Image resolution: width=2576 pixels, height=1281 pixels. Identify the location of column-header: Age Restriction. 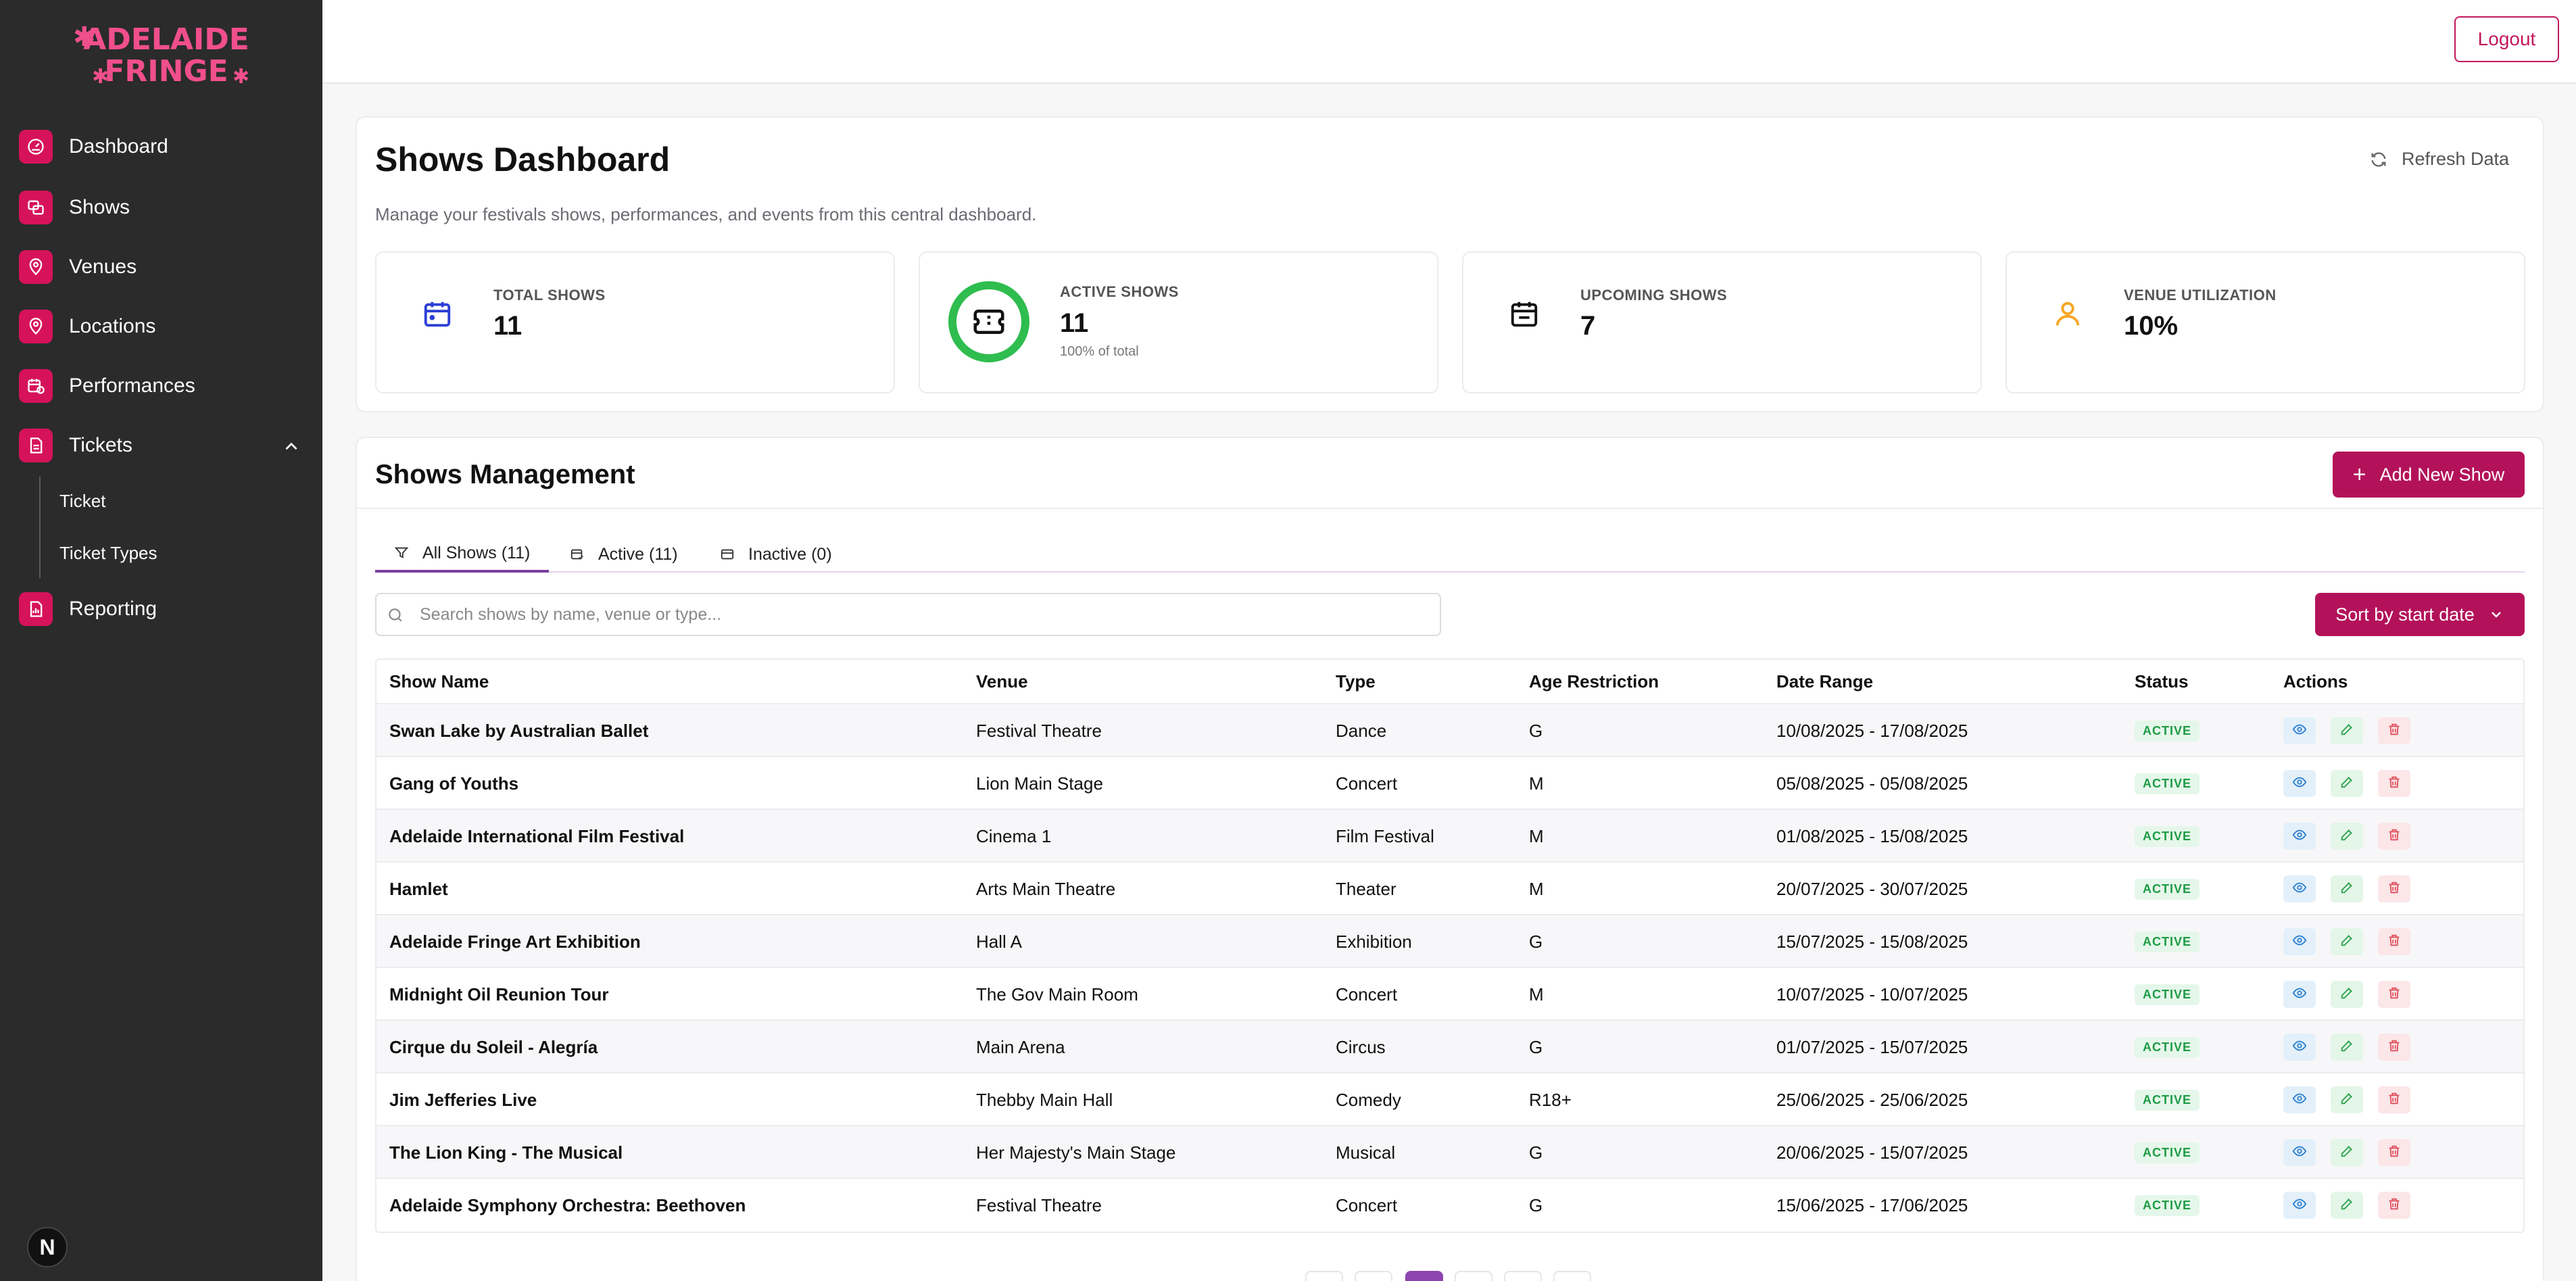
(1594, 681).